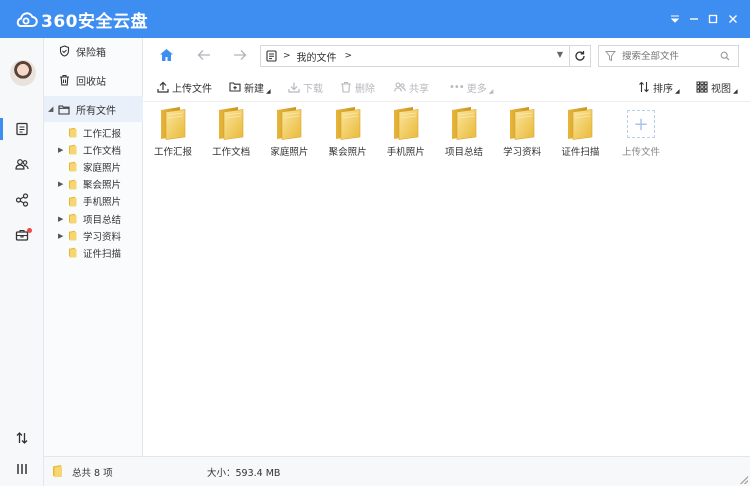 The width and height of the screenshot is (750, 486). Describe the element at coordinates (476, 89) in the screenshot. I see `more-label: 更多` at that location.